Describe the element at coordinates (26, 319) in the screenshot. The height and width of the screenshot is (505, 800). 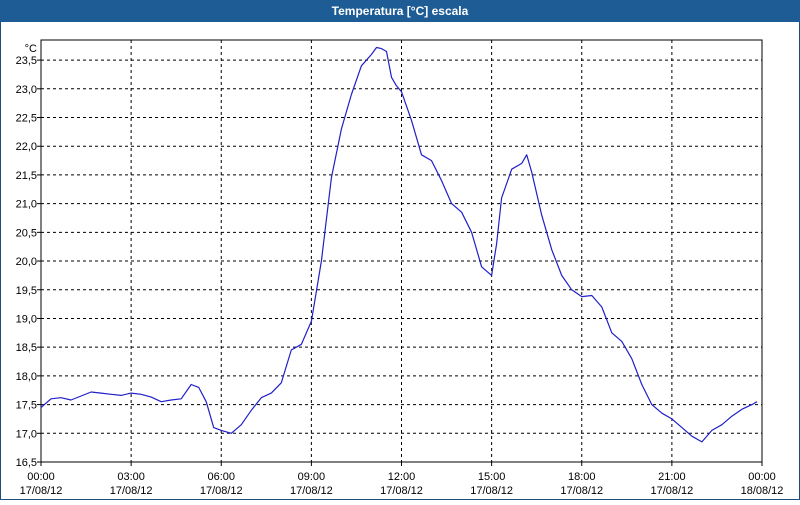
I see `y-tick-label: 19,0` at that location.